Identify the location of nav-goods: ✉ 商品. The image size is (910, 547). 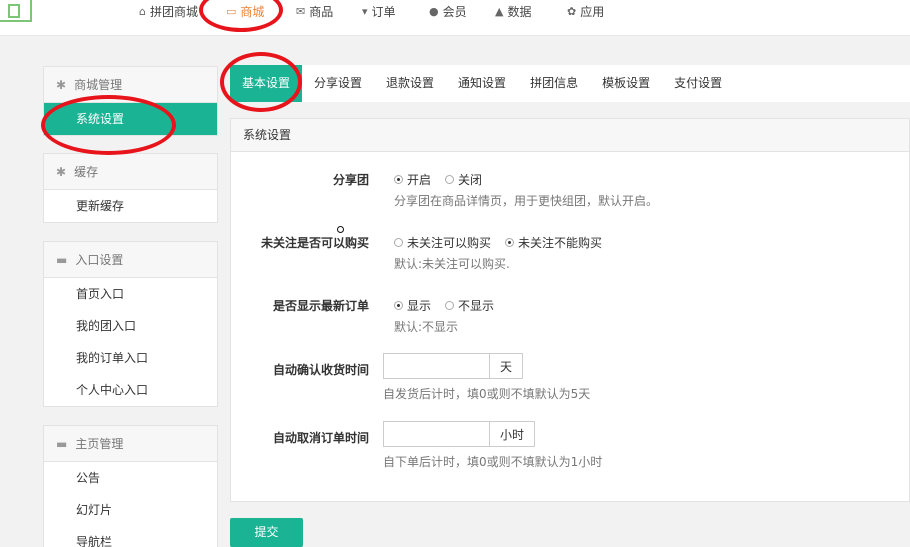
(314, 11).